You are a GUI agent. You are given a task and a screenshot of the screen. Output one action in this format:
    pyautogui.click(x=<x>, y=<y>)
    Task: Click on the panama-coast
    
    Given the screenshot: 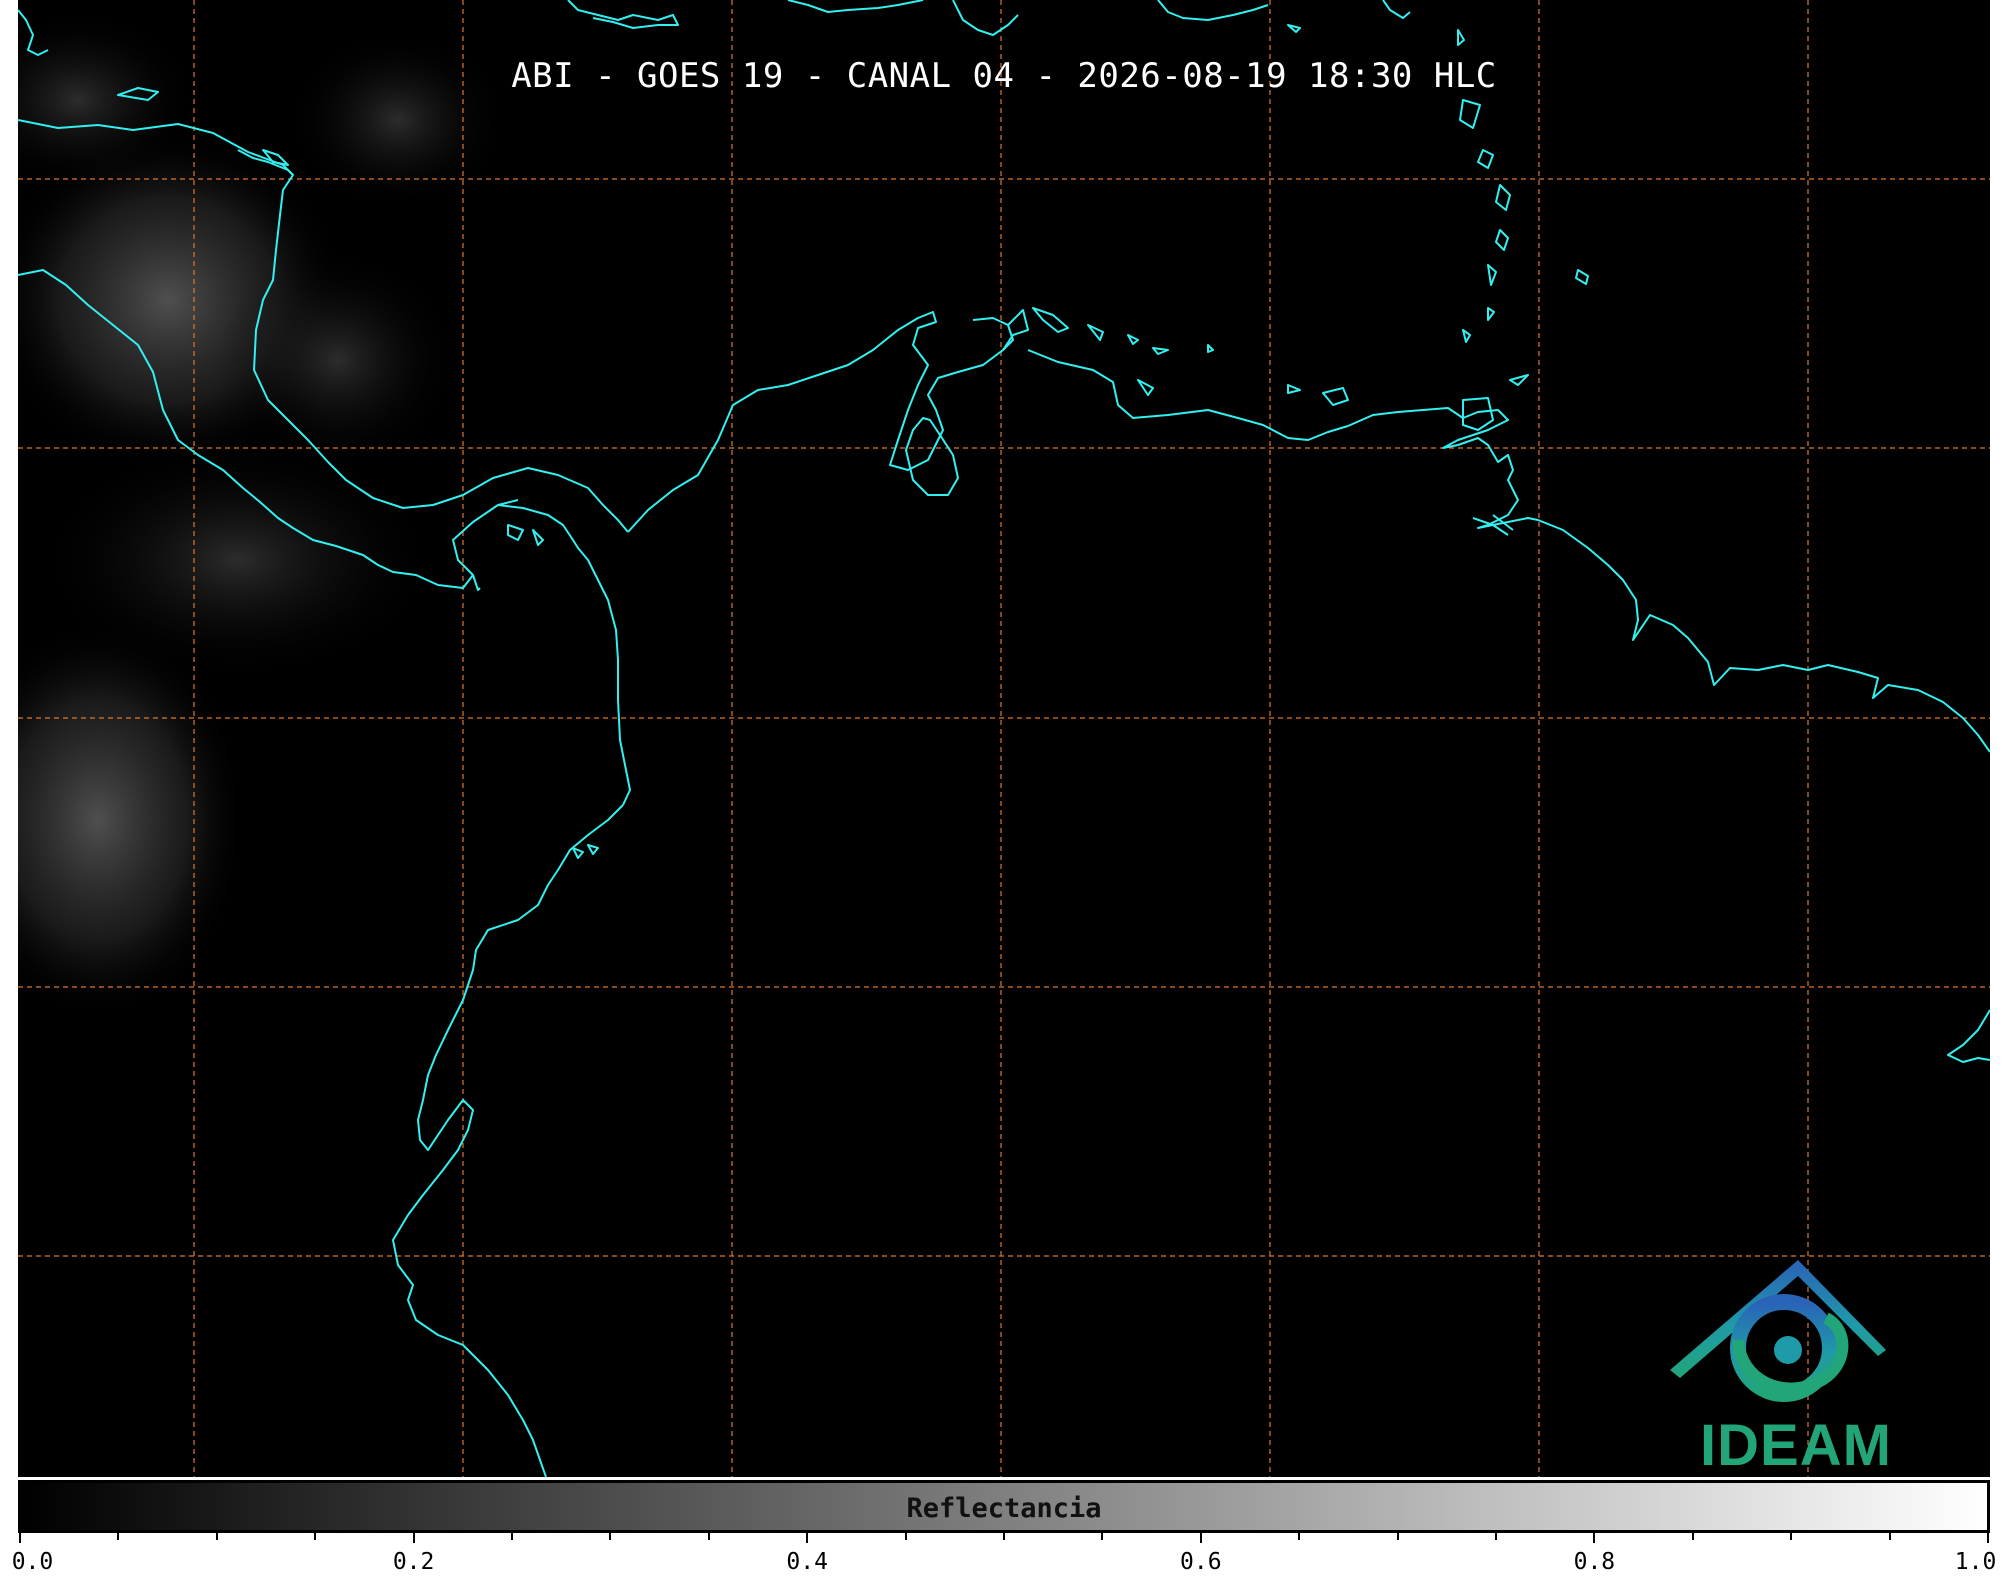 What is the action you would take?
    pyautogui.click(x=551, y=655)
    